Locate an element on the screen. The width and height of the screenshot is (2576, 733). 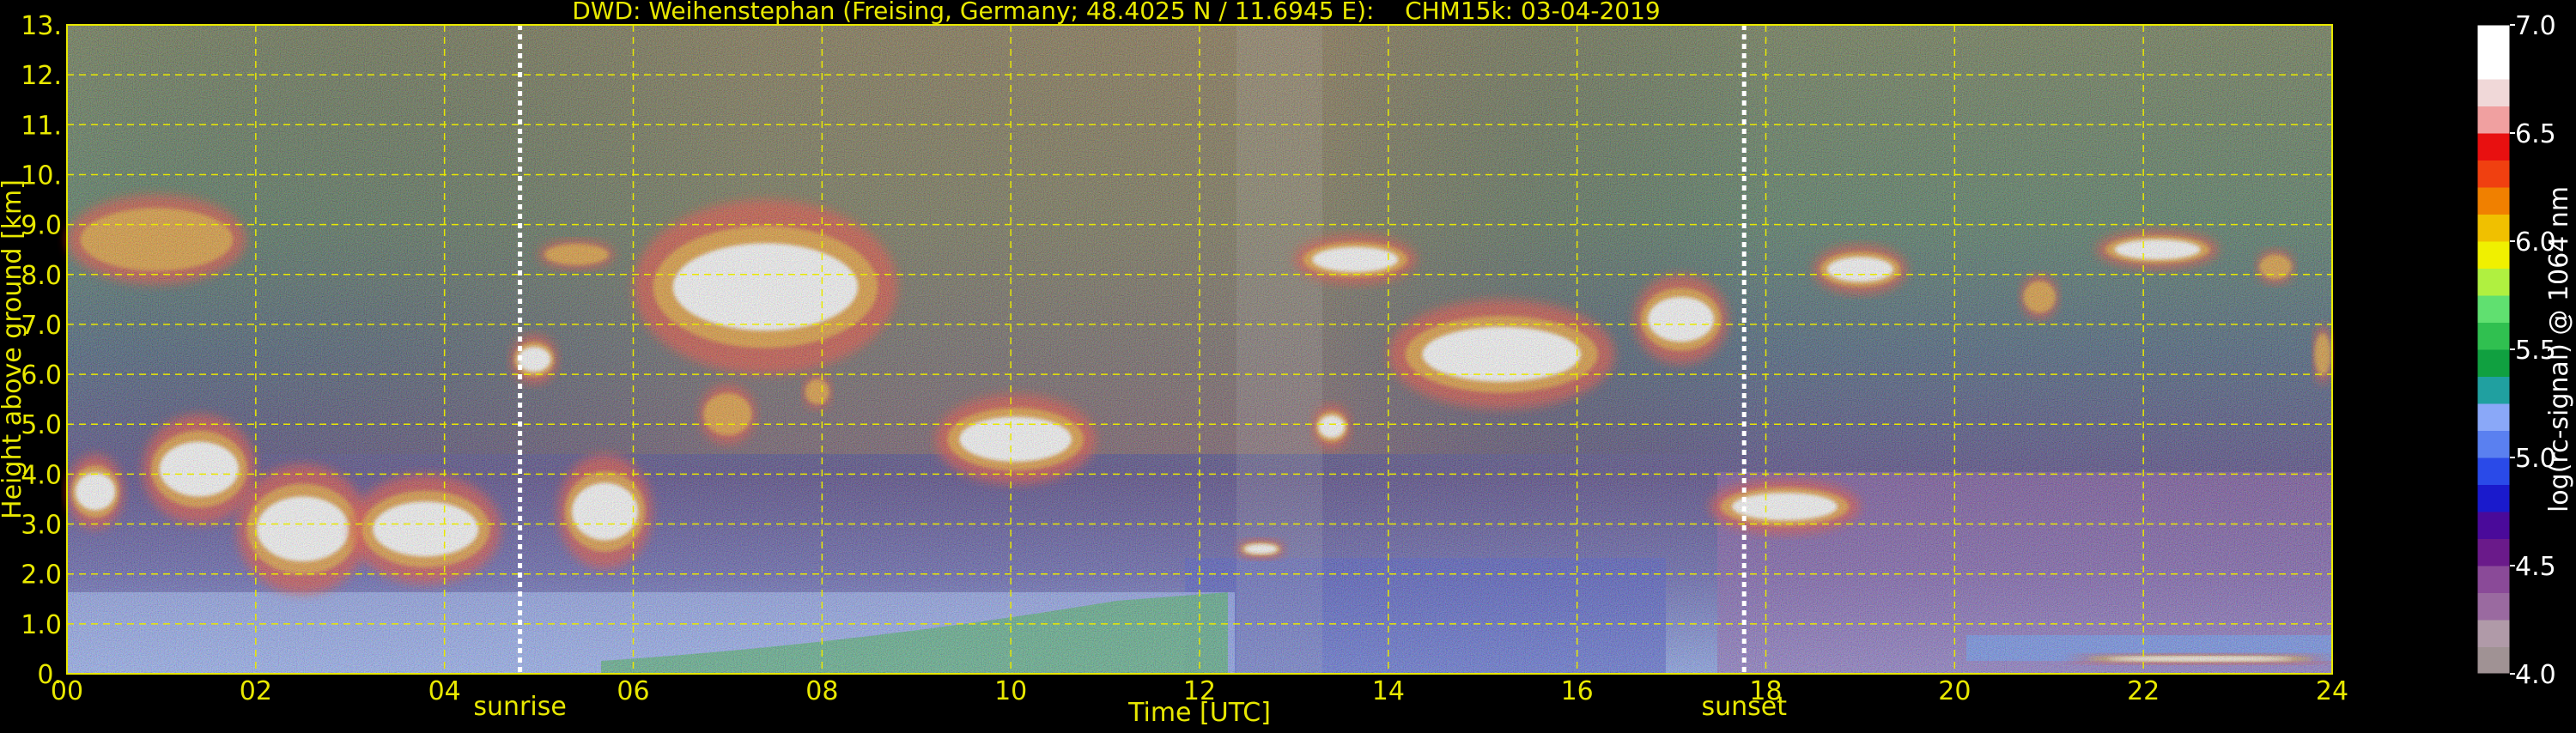
colorbar is located at coordinates (2493, 349).